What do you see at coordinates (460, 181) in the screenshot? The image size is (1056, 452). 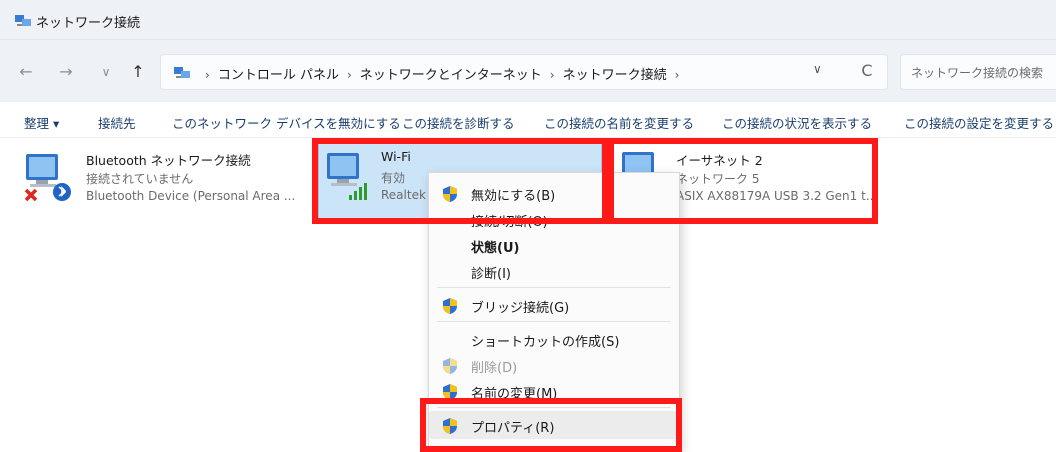 I see `highlight-box-wifi` at bounding box center [460, 181].